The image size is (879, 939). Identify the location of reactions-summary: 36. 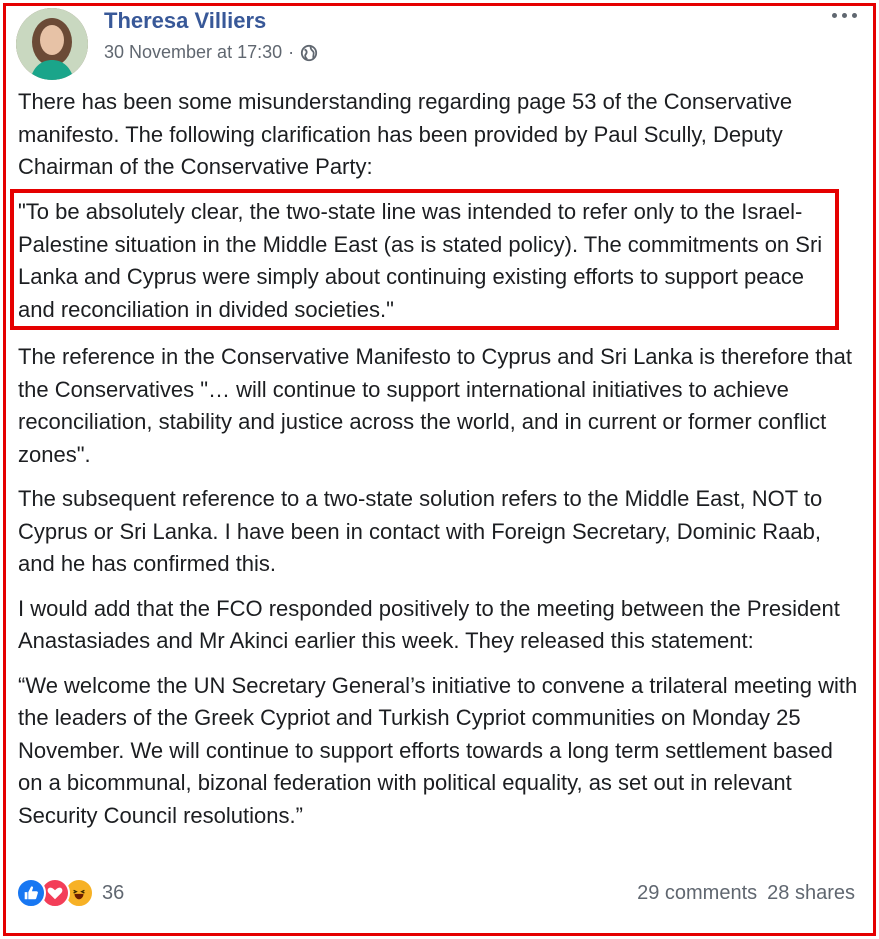
(70, 893).